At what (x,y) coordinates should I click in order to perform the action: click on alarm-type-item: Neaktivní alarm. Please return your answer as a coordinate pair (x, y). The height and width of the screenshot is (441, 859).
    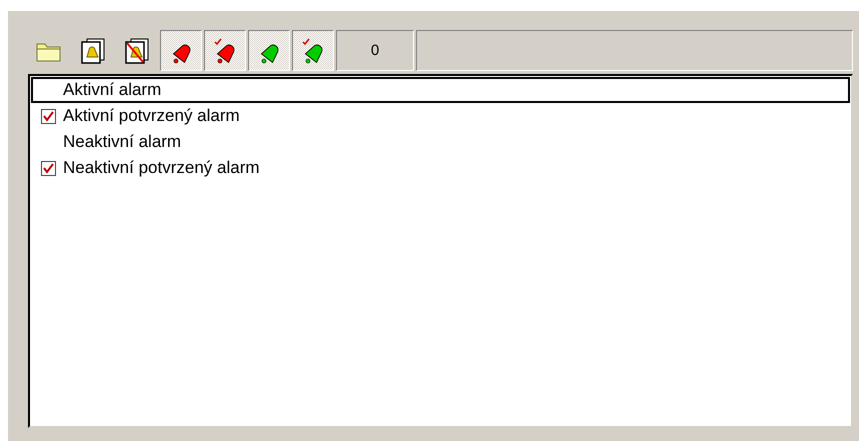
    Looking at the image, I should click on (440, 142).